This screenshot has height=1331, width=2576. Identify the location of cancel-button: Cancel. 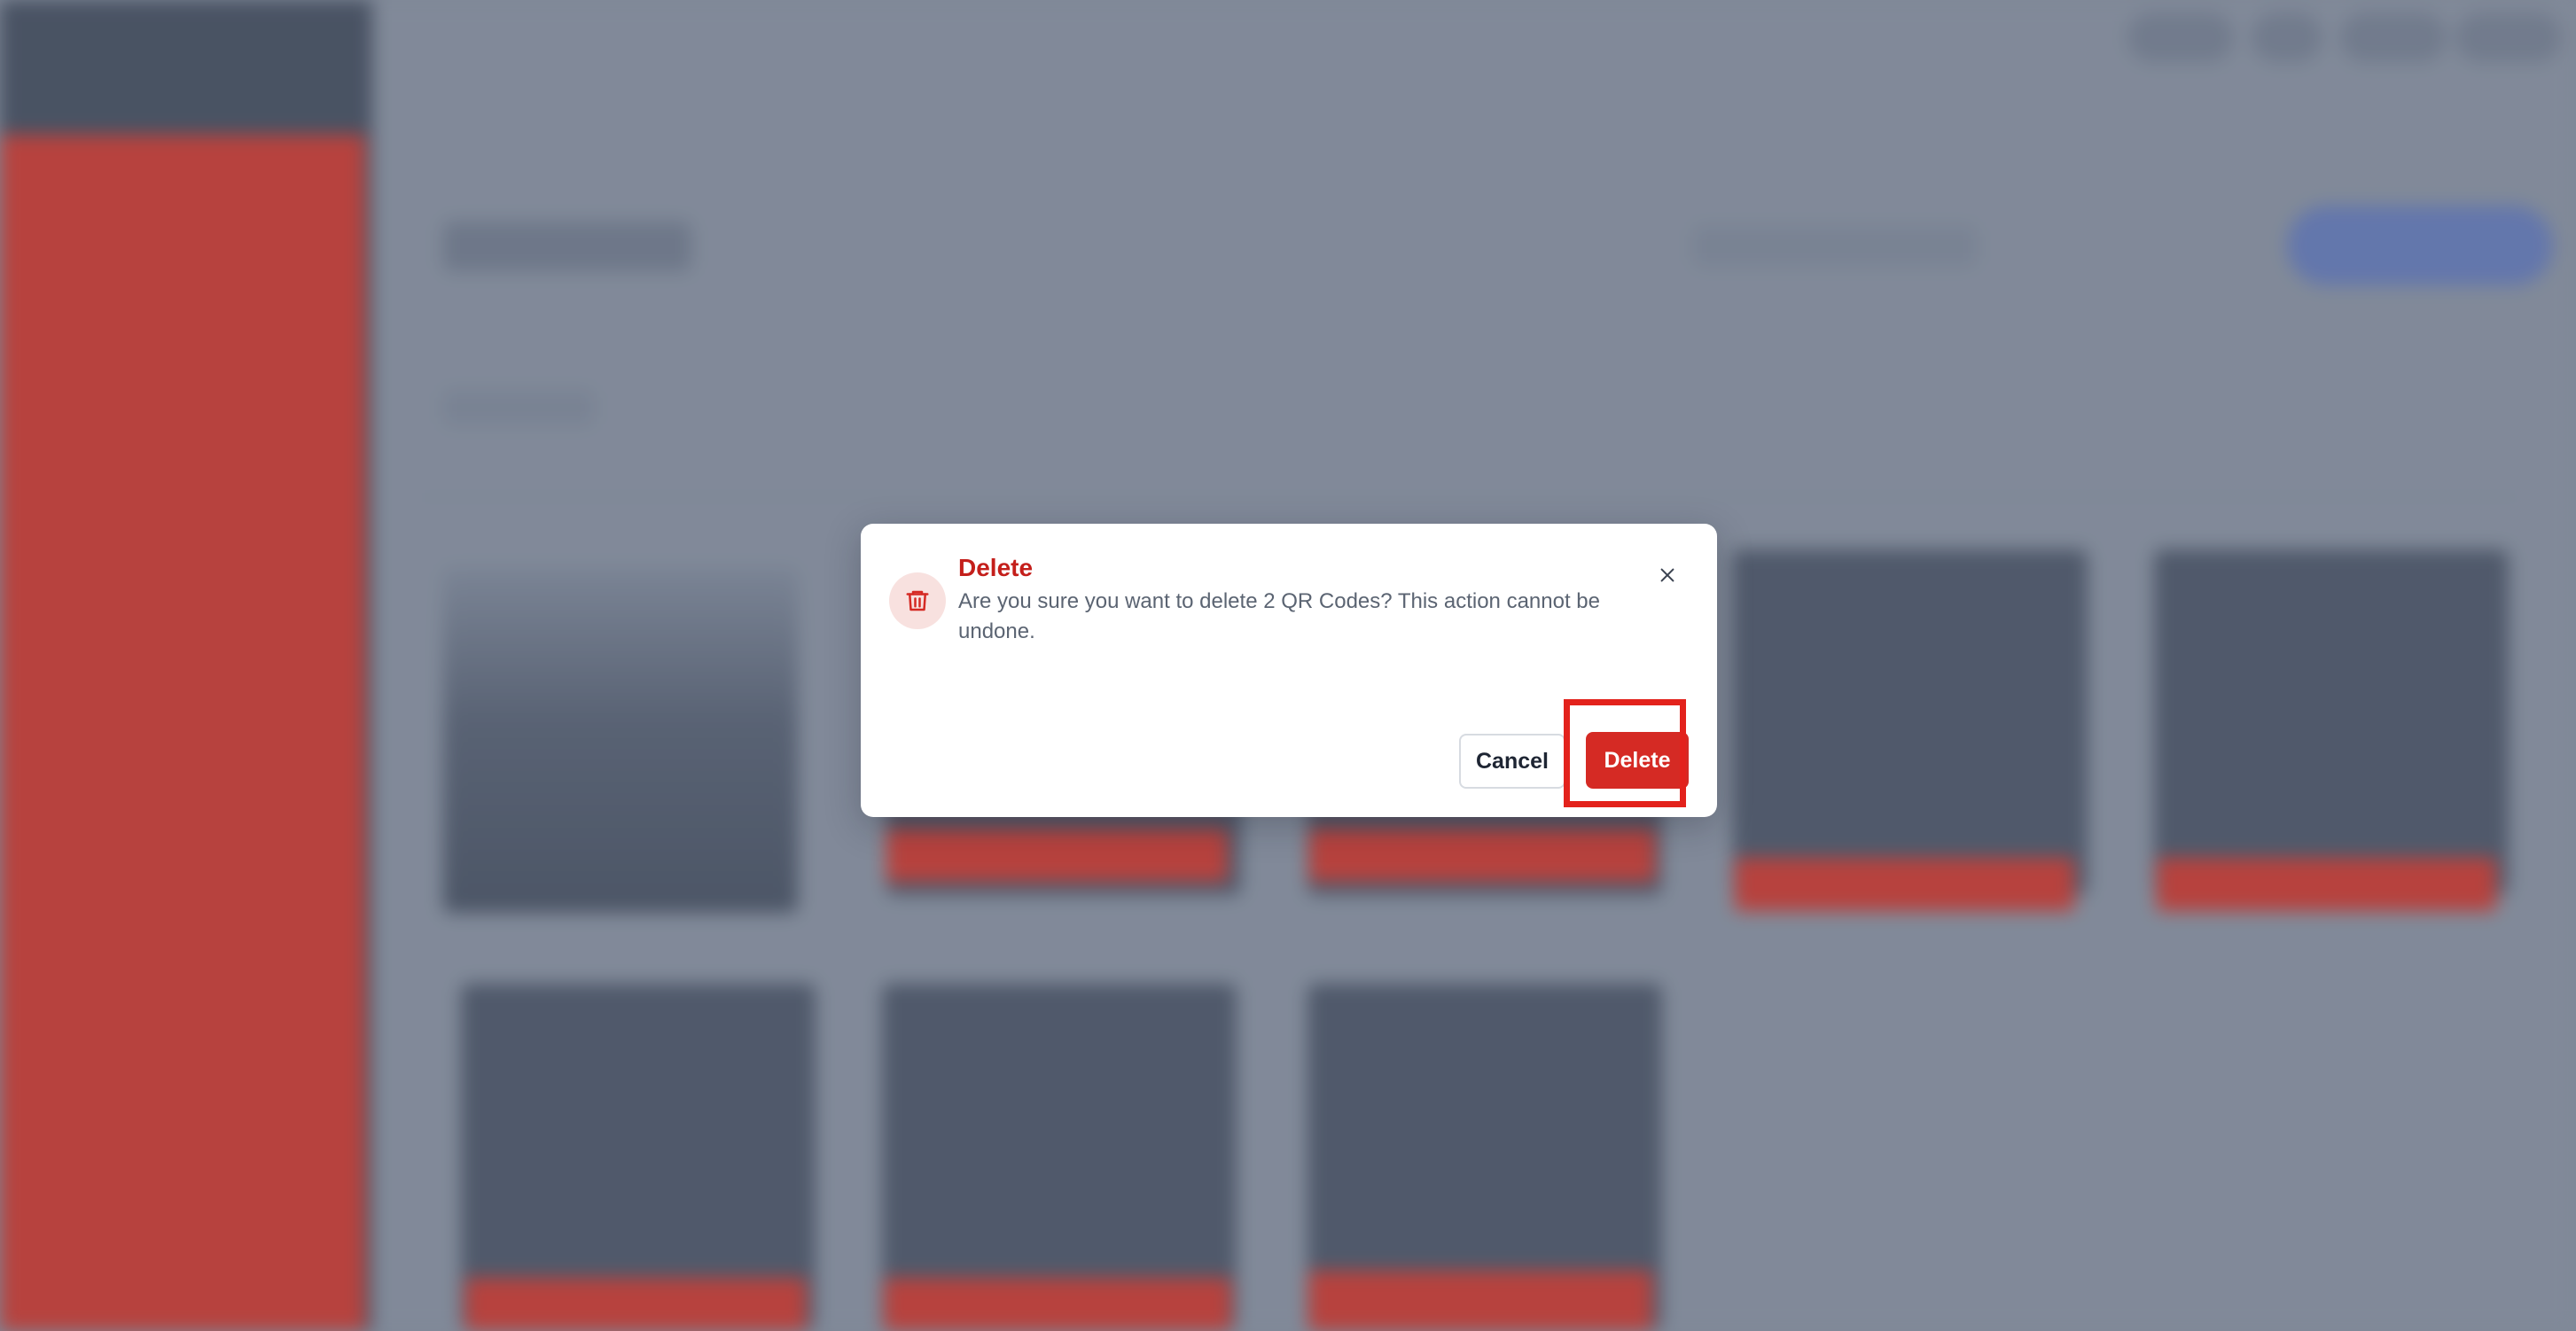
(1512, 762).